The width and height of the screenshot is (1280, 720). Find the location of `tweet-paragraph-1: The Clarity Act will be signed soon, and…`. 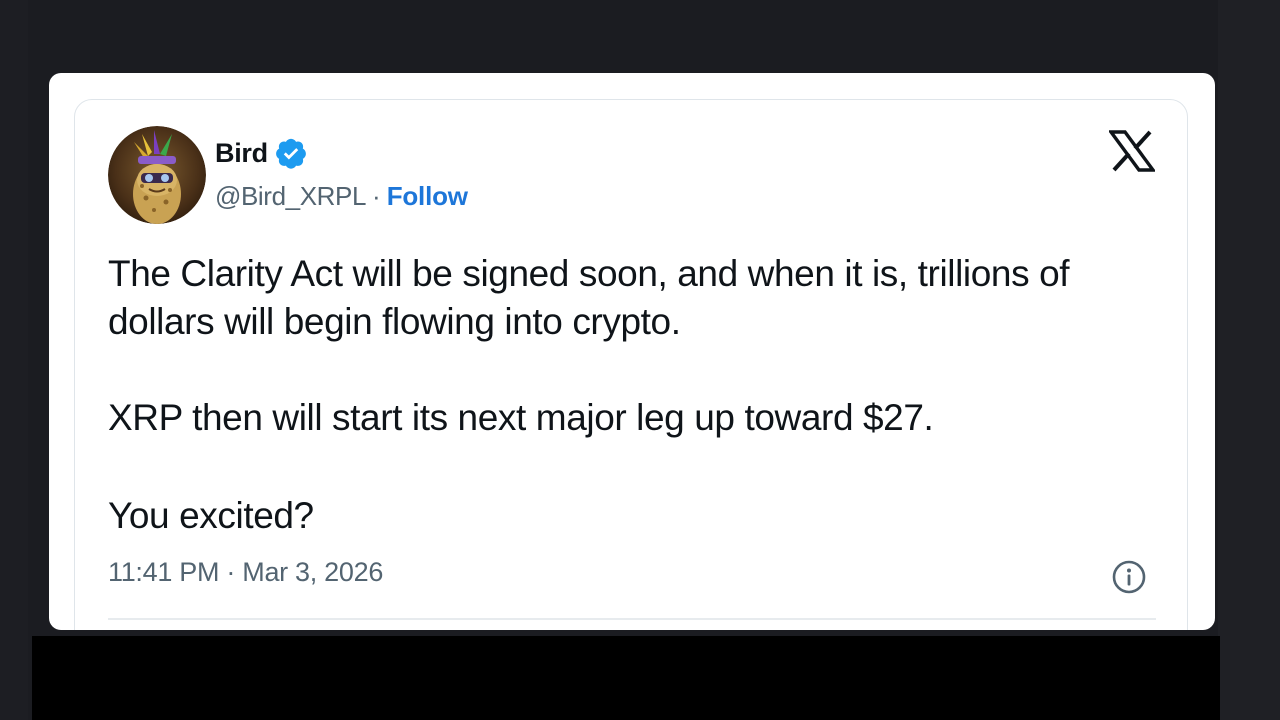

tweet-paragraph-1: The Clarity Act will be signed soon, and… is located at coordinates (589, 297).